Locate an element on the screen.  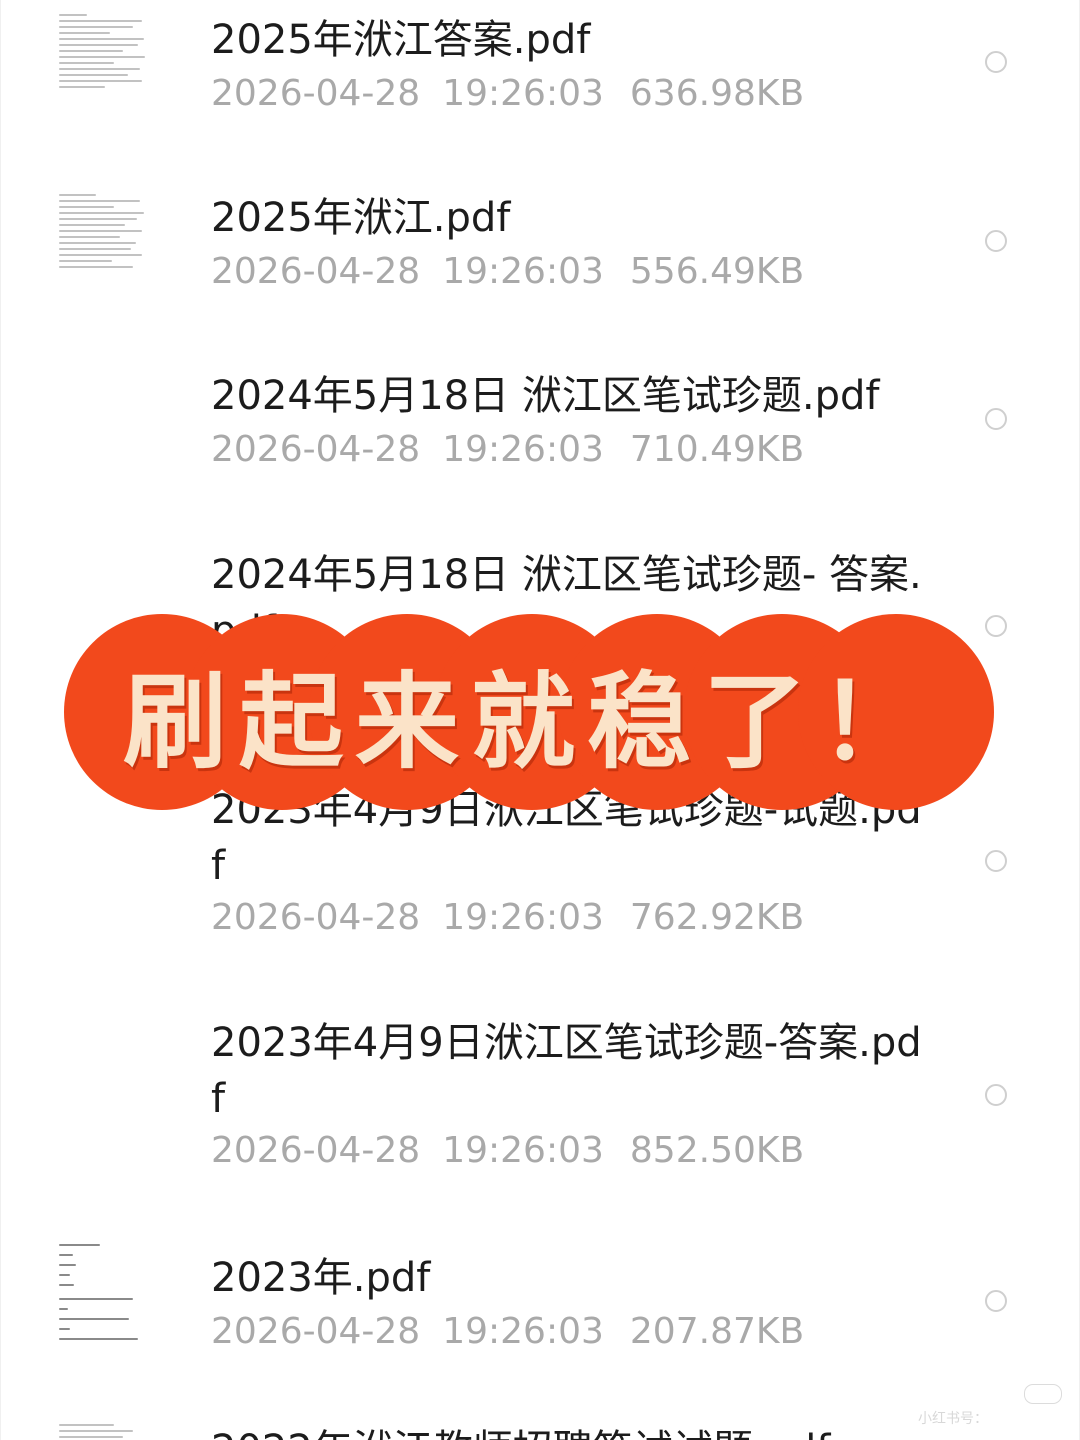
file-meta: 2026-04-28 19:26:03 852.50KB is located at coordinates (507, 1151).